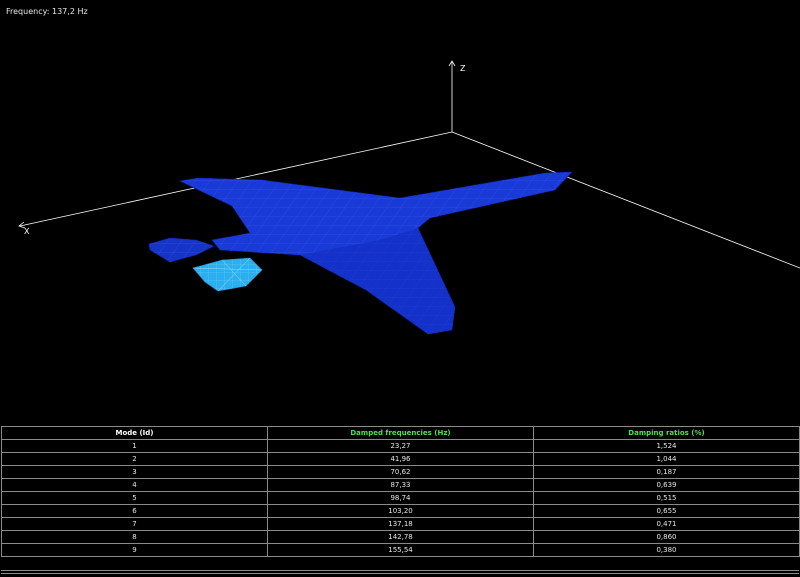 The height and width of the screenshot is (577, 800). What do you see at coordinates (666, 498) in the screenshot?
I see `damping-cell: 0,515` at bounding box center [666, 498].